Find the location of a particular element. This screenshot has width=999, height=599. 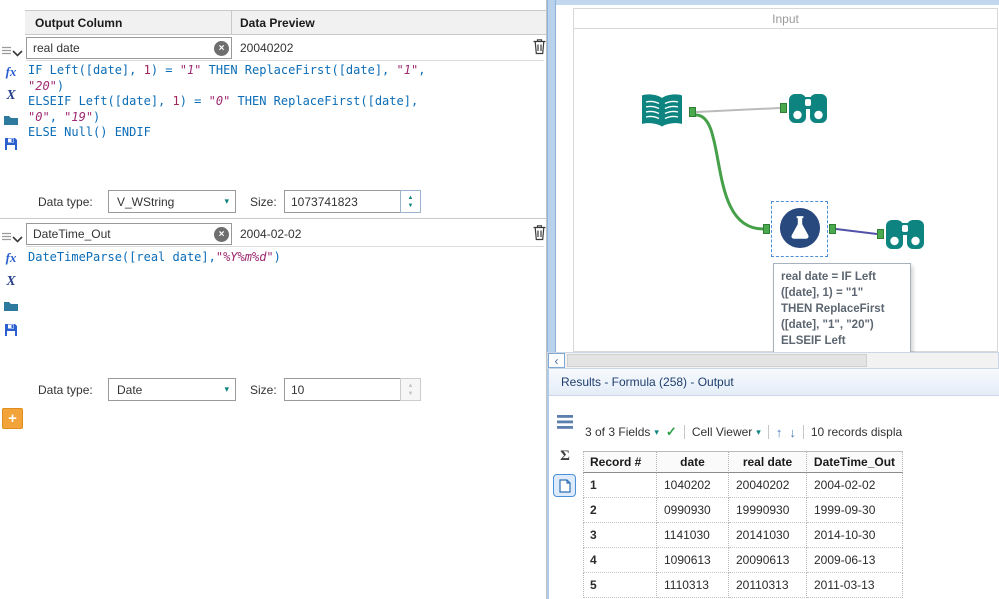

apply-check-icon: ✓ is located at coordinates (671, 432).